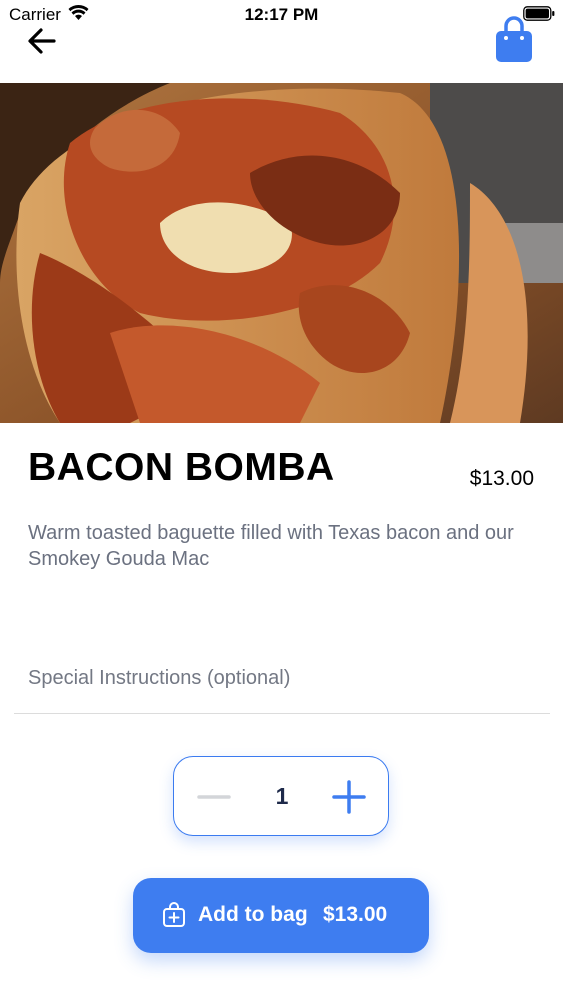 Image resolution: width=563 pixels, height=1000 pixels. I want to click on add-to-bag-label: Add to bag, so click(253, 914).